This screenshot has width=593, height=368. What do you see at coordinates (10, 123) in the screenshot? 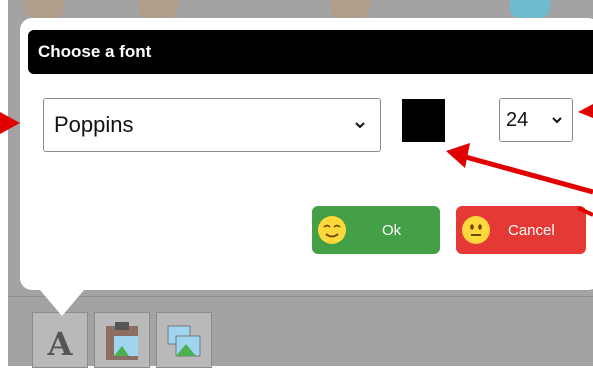
I see `arrow-left-icon` at bounding box center [10, 123].